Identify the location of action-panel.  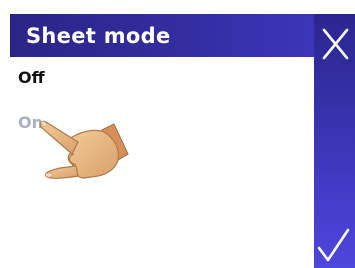
(334, 141).